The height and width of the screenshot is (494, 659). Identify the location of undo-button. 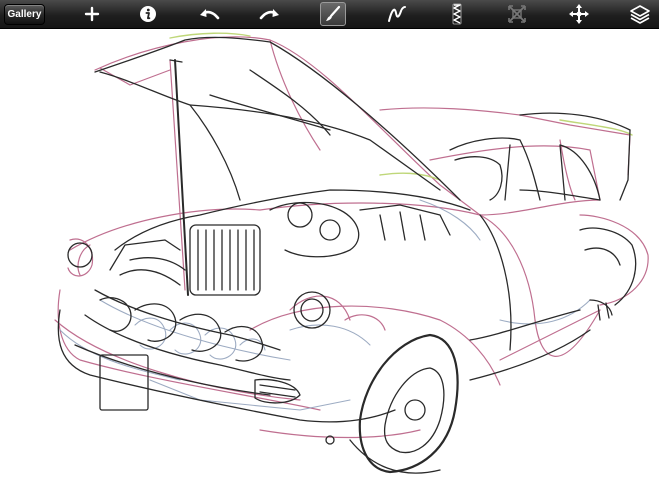
(209, 14).